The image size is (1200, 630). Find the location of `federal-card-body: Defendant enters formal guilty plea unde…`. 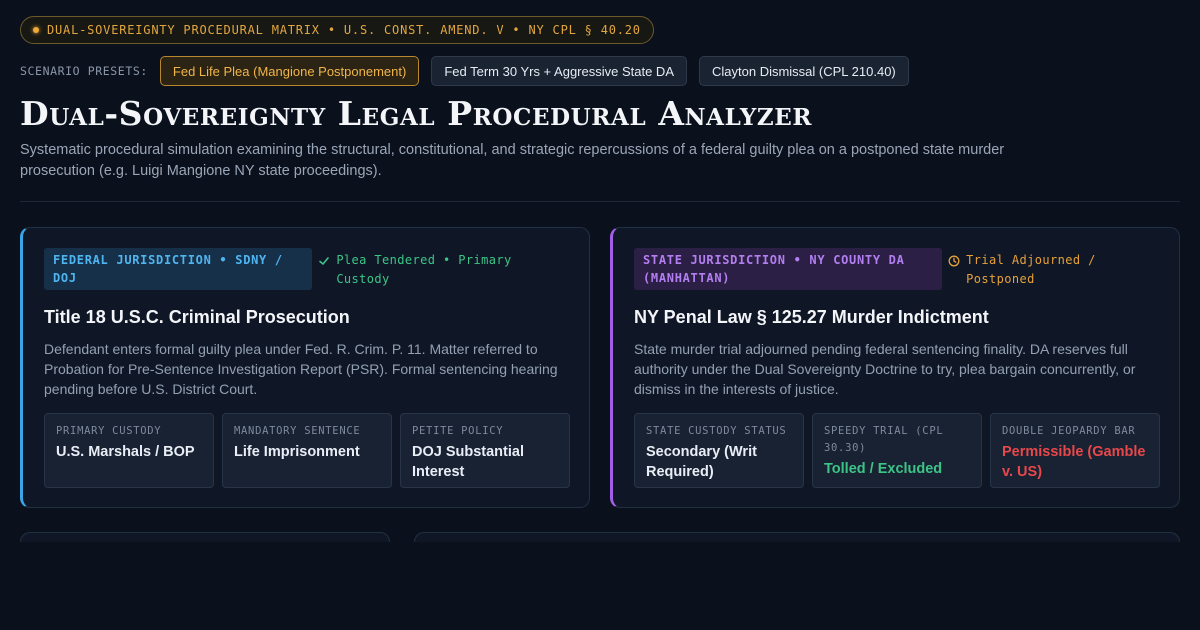

federal-card-body: Defendant enters formal guilty plea unde… is located at coordinates (301, 369).